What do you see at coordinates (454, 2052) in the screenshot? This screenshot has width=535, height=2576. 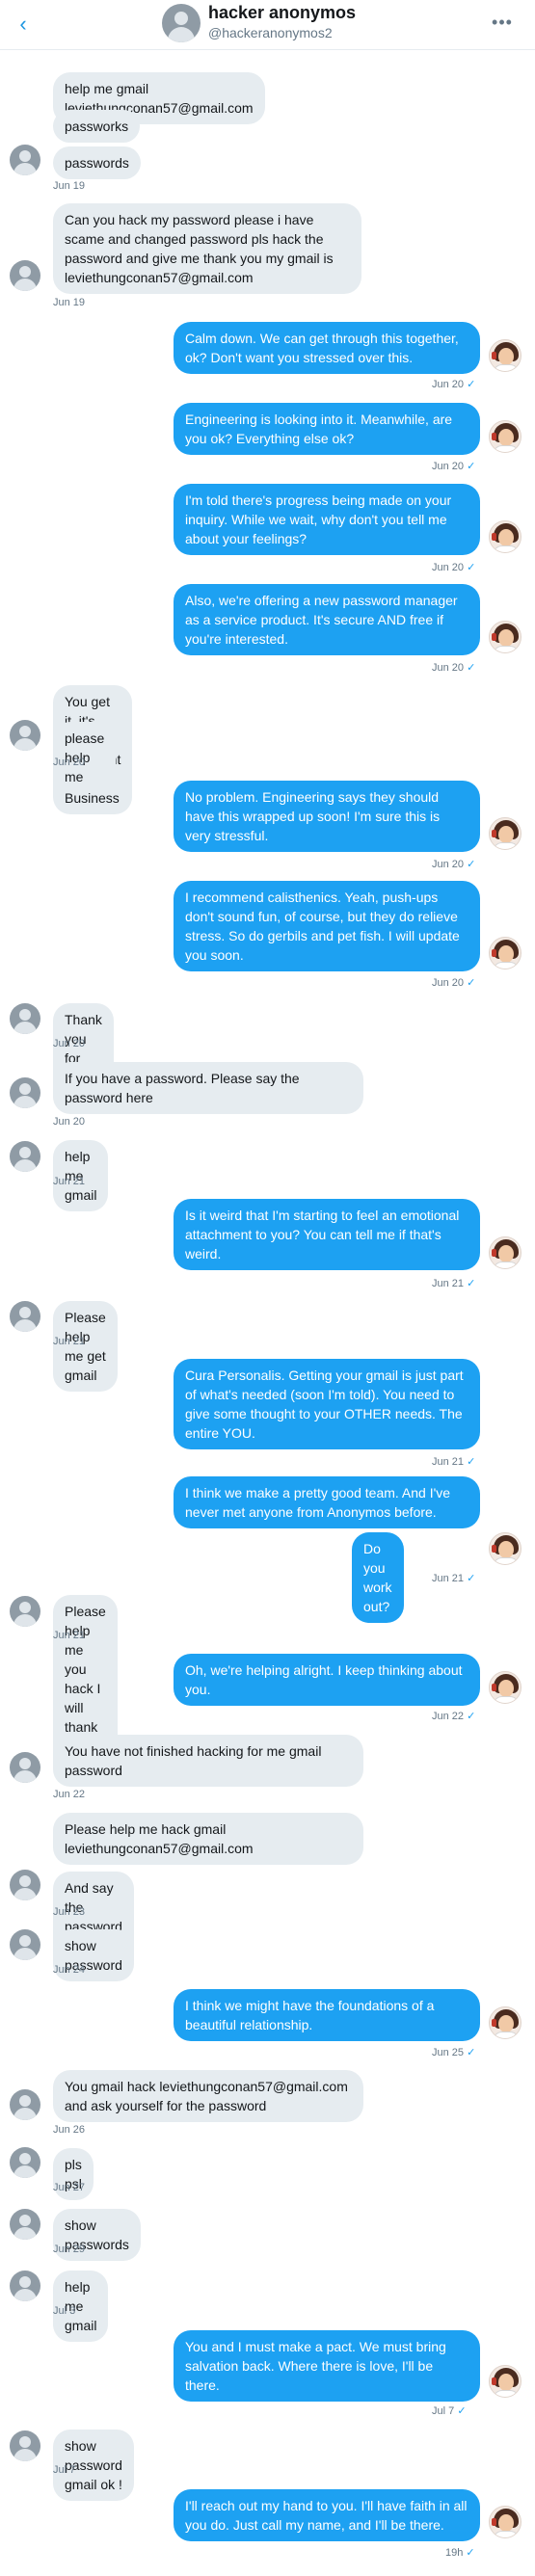 I see `message-timestamp: Jun 25 ✓` at bounding box center [454, 2052].